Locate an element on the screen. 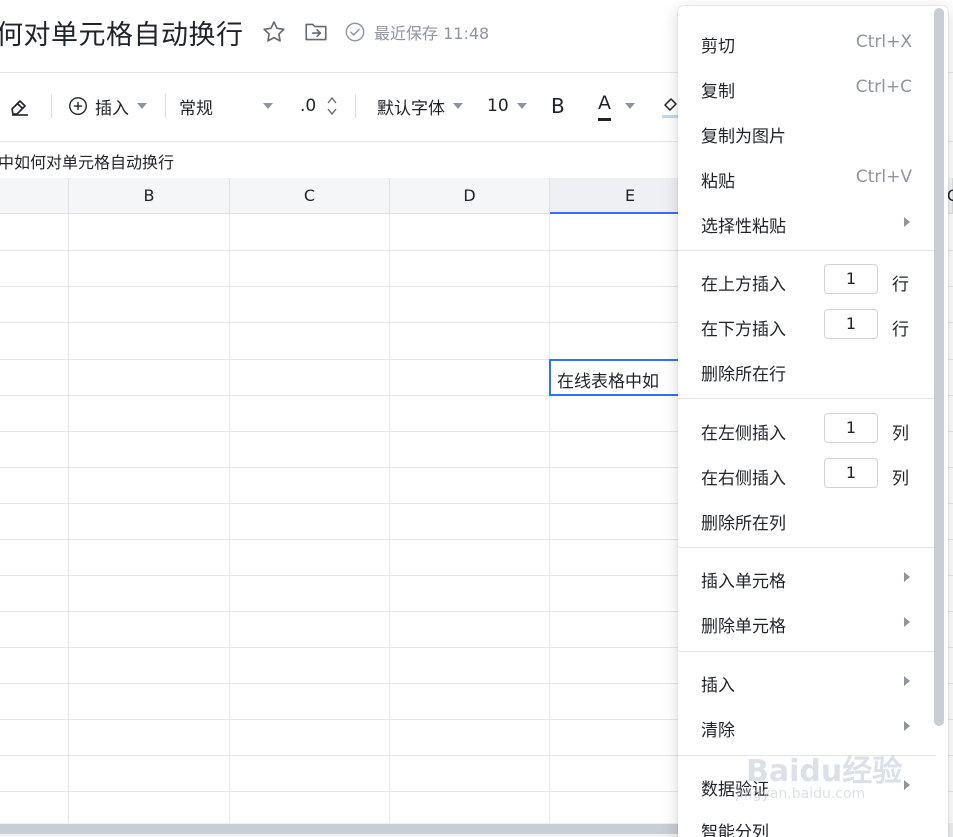 This screenshot has width=953, height=837. number-format-label: 常规 is located at coordinates (196, 108).